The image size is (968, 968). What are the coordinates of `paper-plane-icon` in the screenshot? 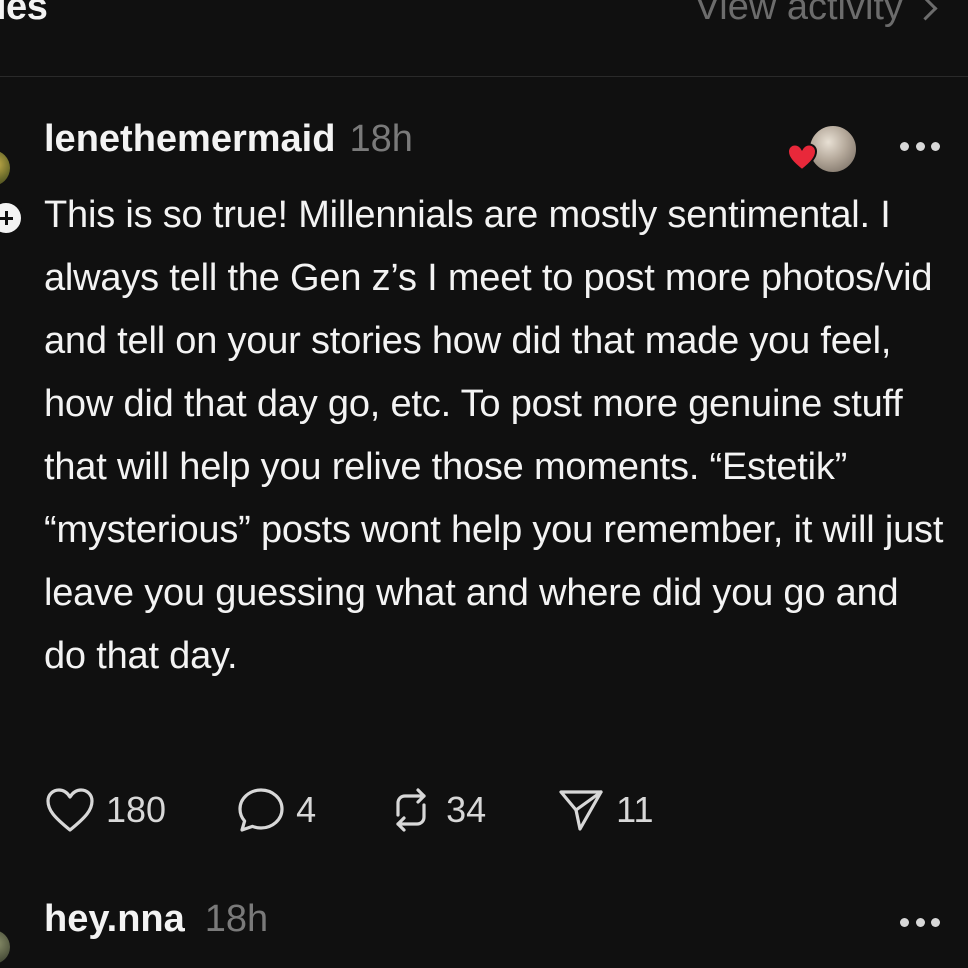 It's located at (581, 810).